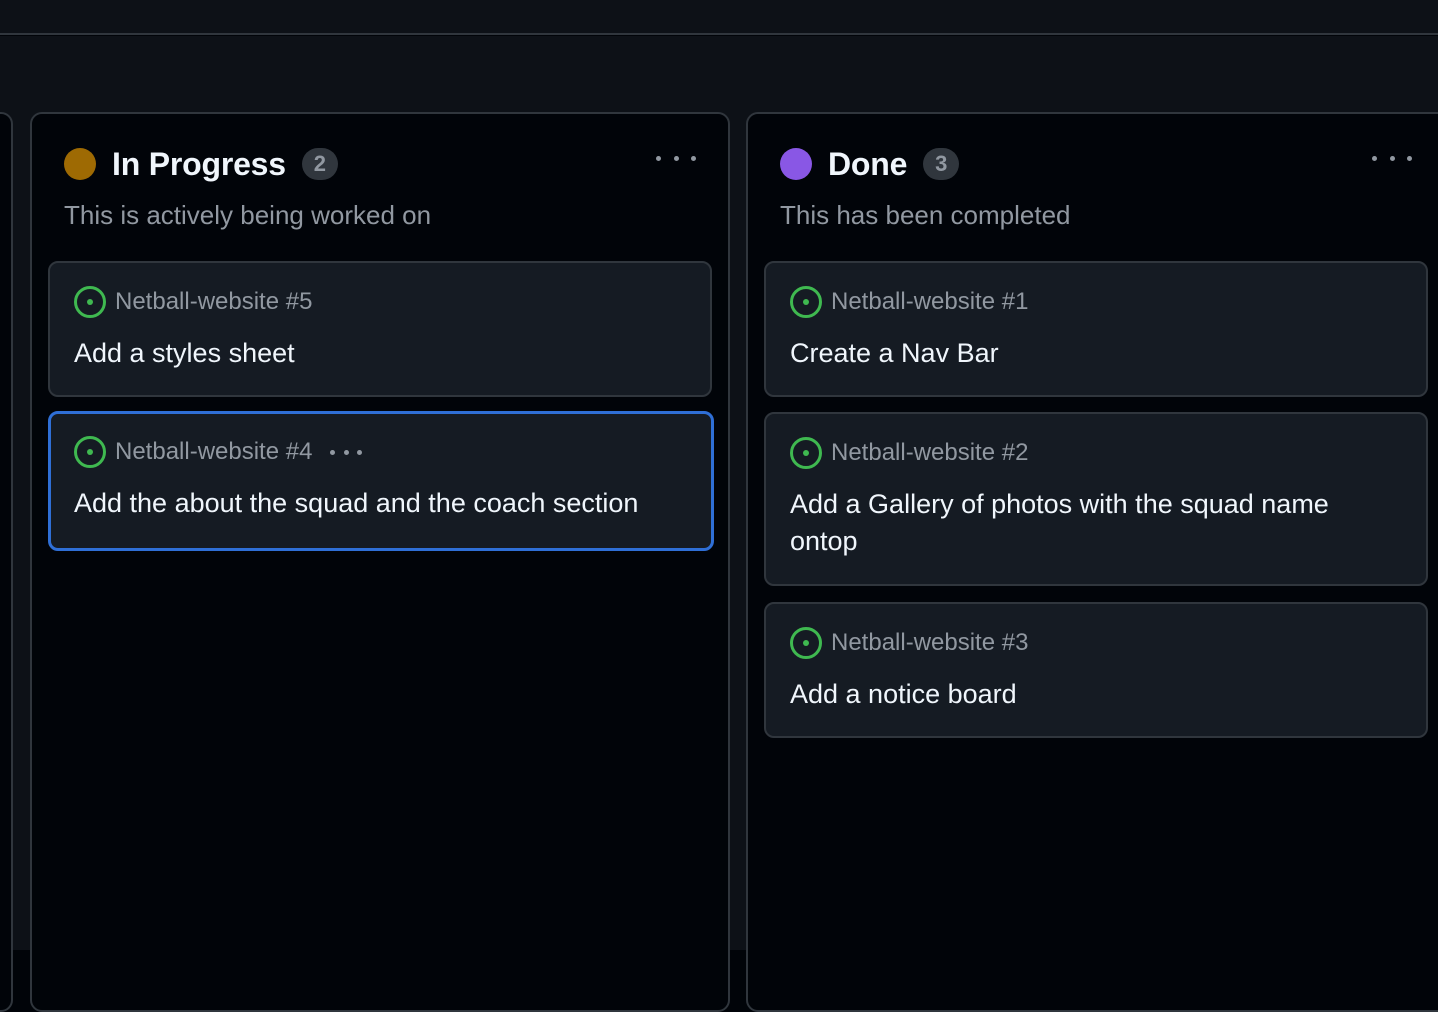 The height and width of the screenshot is (1012, 1438). I want to click on card-meta: Netball-website #4, so click(218, 452).